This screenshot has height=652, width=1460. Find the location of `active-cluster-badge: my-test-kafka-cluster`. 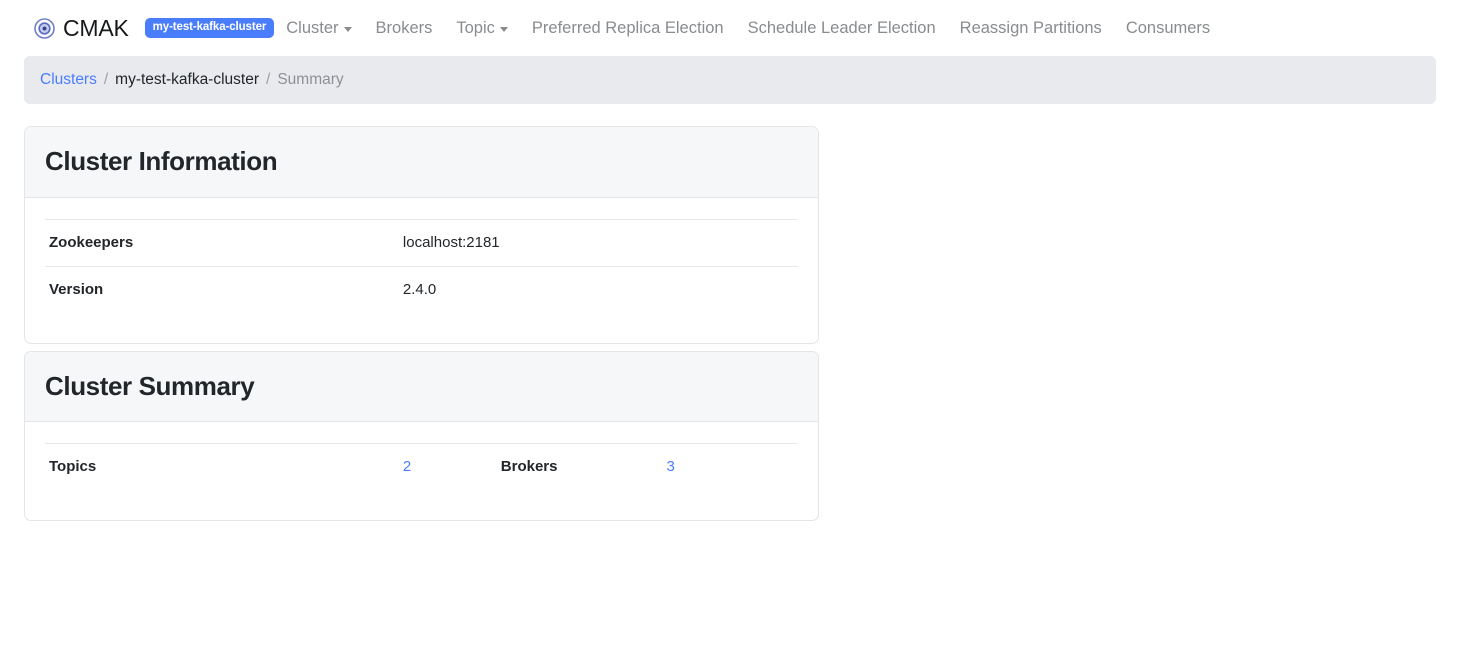

active-cluster-badge: my-test-kafka-cluster is located at coordinates (209, 28).